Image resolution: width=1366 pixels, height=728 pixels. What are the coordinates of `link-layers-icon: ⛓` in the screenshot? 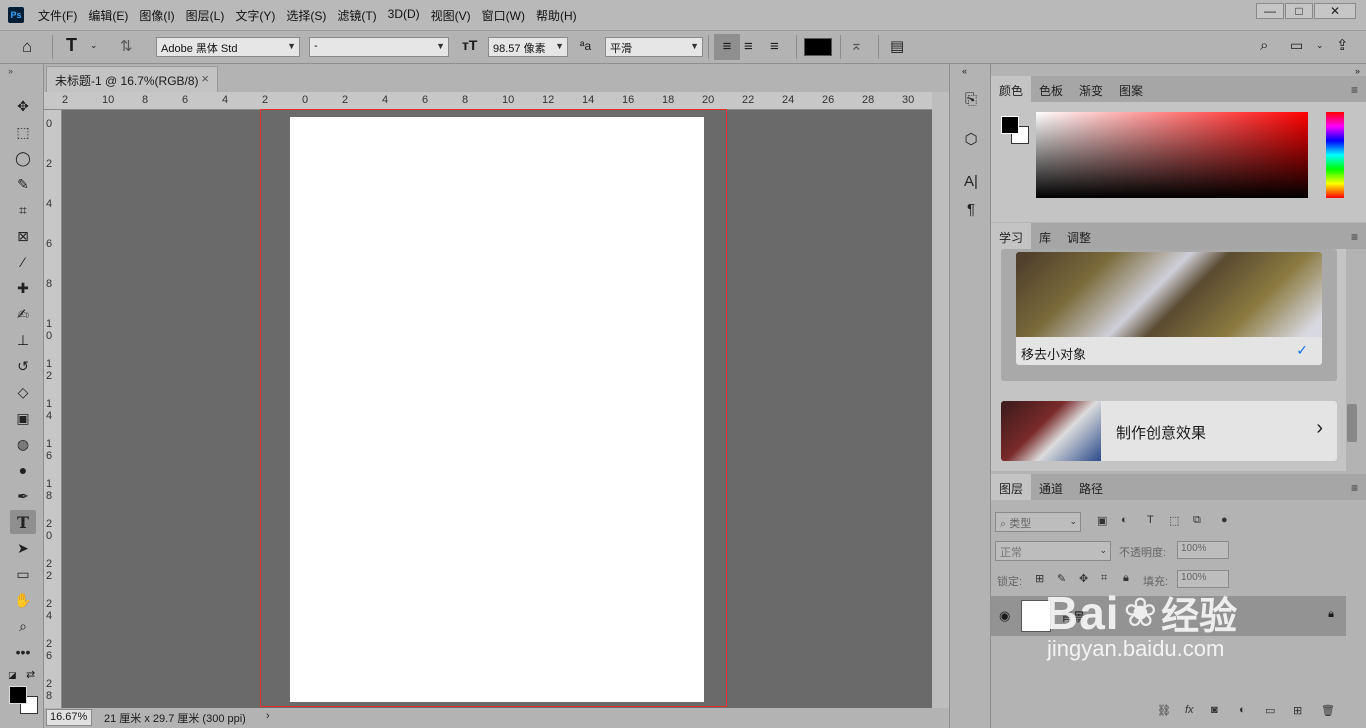 It's located at (1164, 710).